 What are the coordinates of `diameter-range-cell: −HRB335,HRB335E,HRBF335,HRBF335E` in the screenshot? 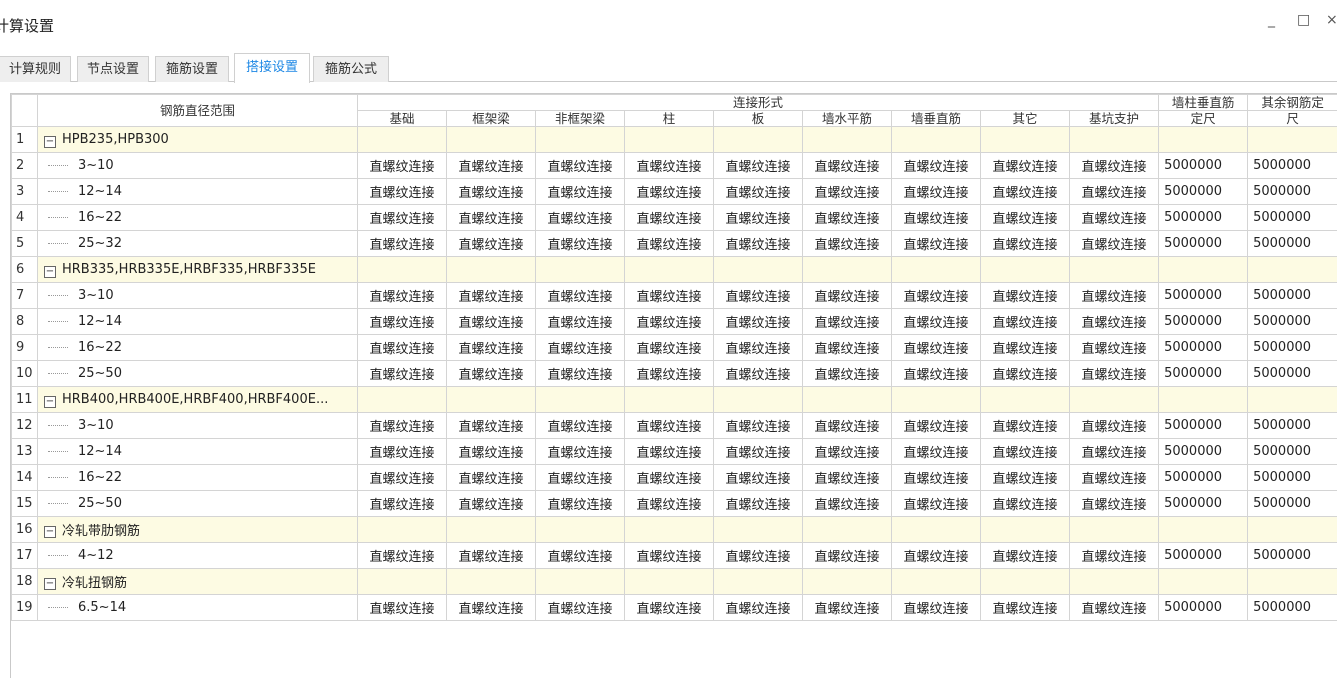 It's located at (198, 270).